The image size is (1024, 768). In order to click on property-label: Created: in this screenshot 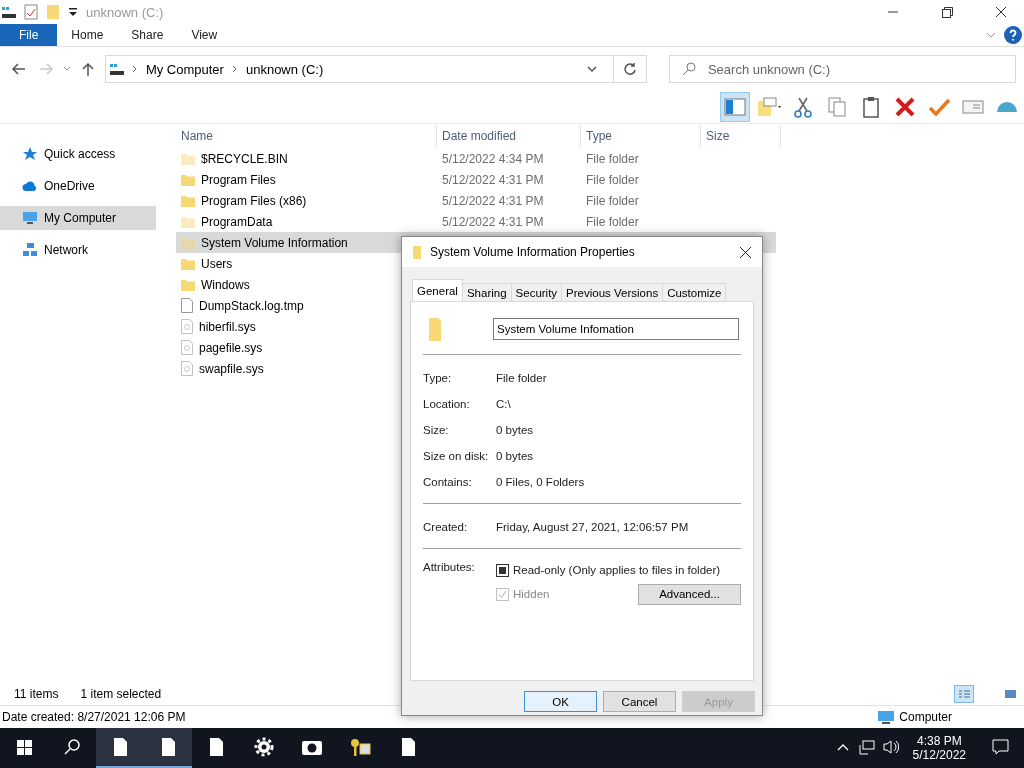, I will do `click(446, 527)`.